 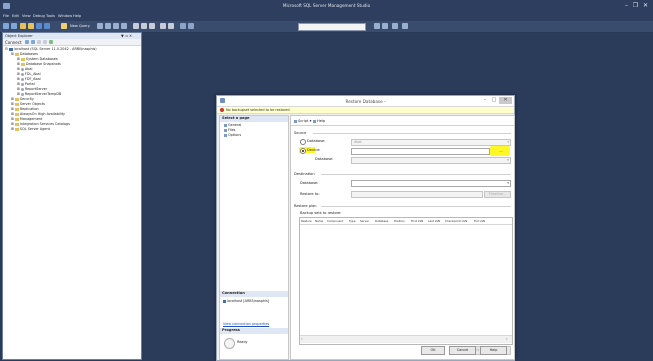 What do you see at coordinates (14, 26) in the screenshot?
I see `forward-icon` at bounding box center [14, 26].